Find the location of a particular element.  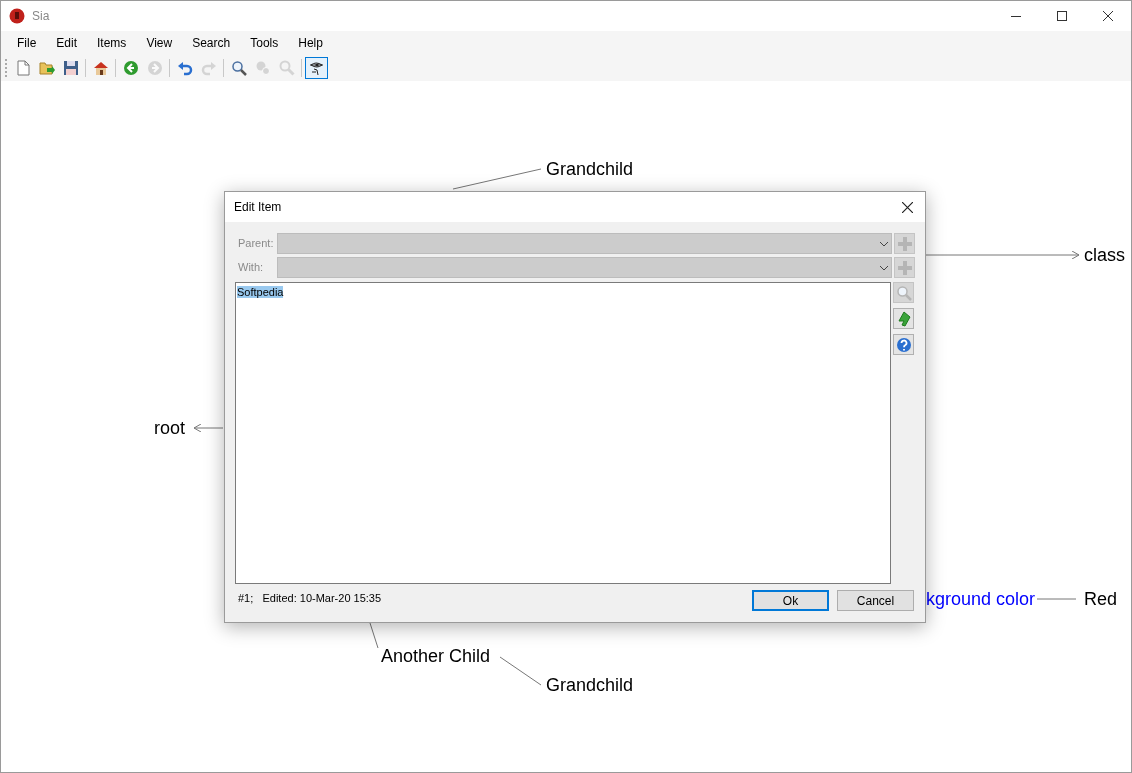

menu-item: Items is located at coordinates (112, 43).